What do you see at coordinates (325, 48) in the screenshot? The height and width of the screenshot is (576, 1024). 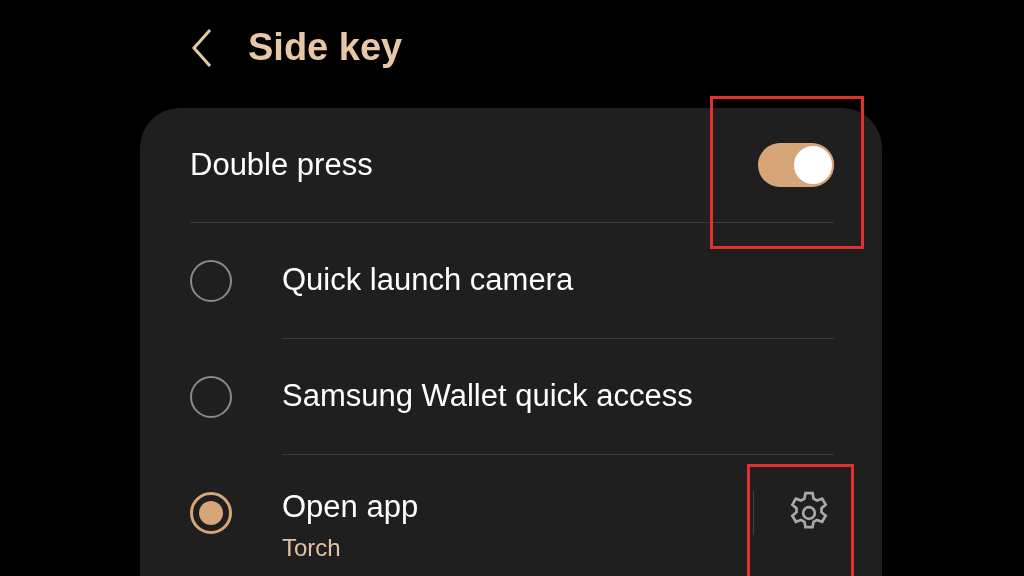 I see `page-title: Side key` at bounding box center [325, 48].